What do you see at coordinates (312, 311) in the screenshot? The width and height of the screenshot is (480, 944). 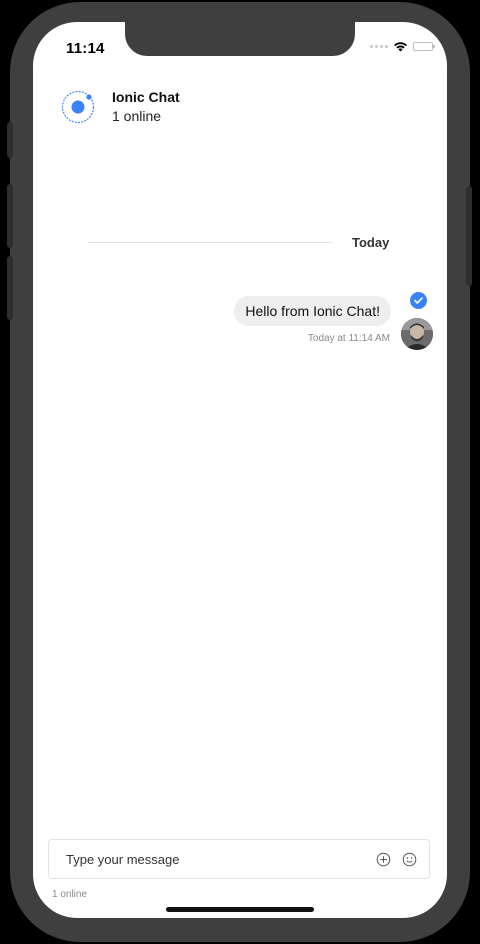 I see `message-bubble: Hello from Ionic Chat!` at bounding box center [312, 311].